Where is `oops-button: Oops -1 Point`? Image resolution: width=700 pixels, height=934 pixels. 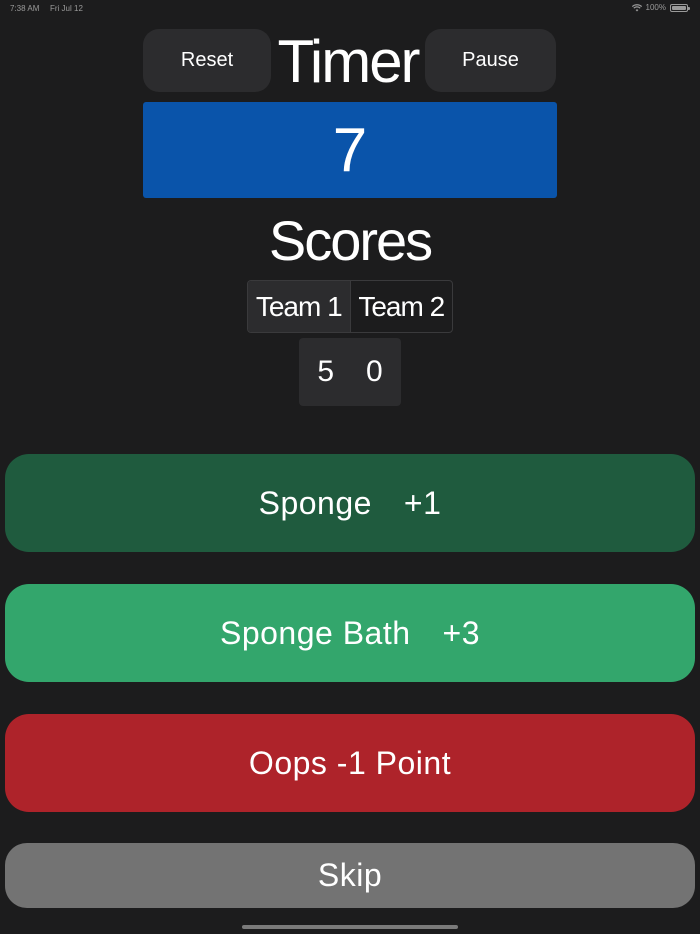
oops-button: Oops -1 Point is located at coordinates (350, 763).